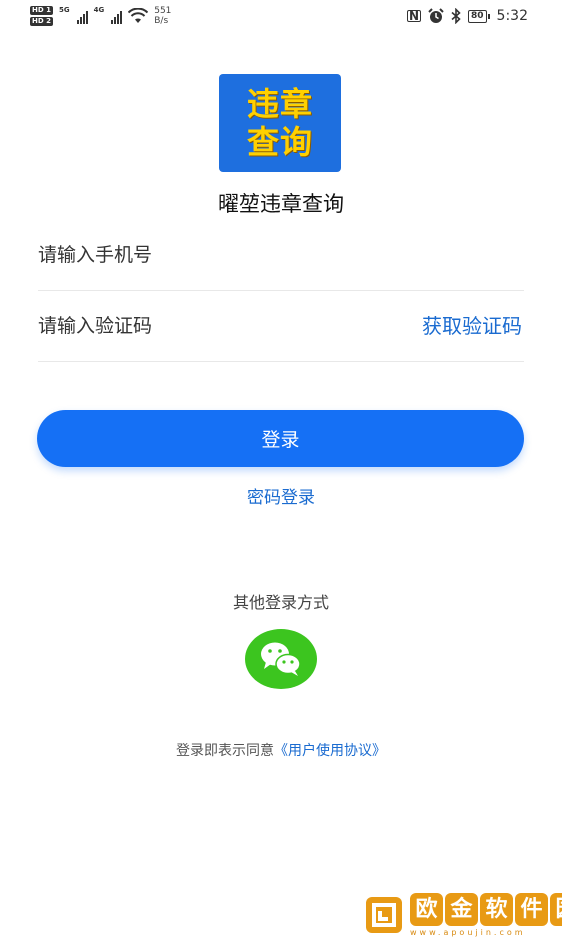  I want to click on watermark-char: 园, so click(556, 909).